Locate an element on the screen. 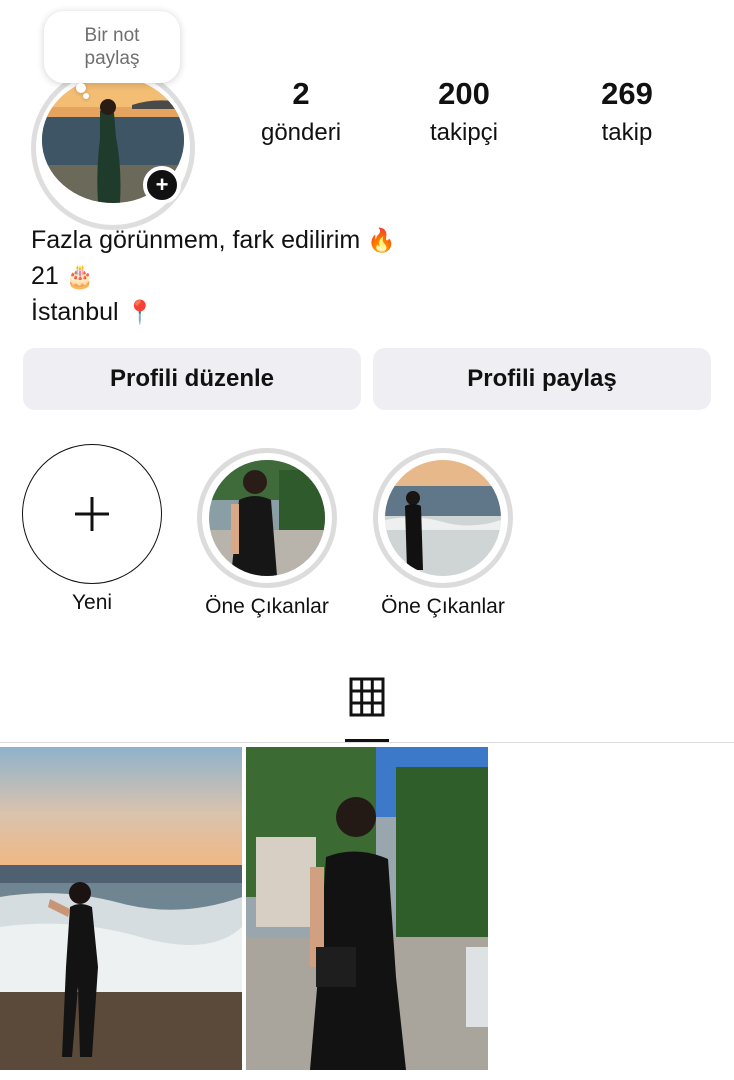 Image resolution: width=734 pixels, height=1080 pixels. bio-line-2: 21 🎂 is located at coordinates (213, 276).